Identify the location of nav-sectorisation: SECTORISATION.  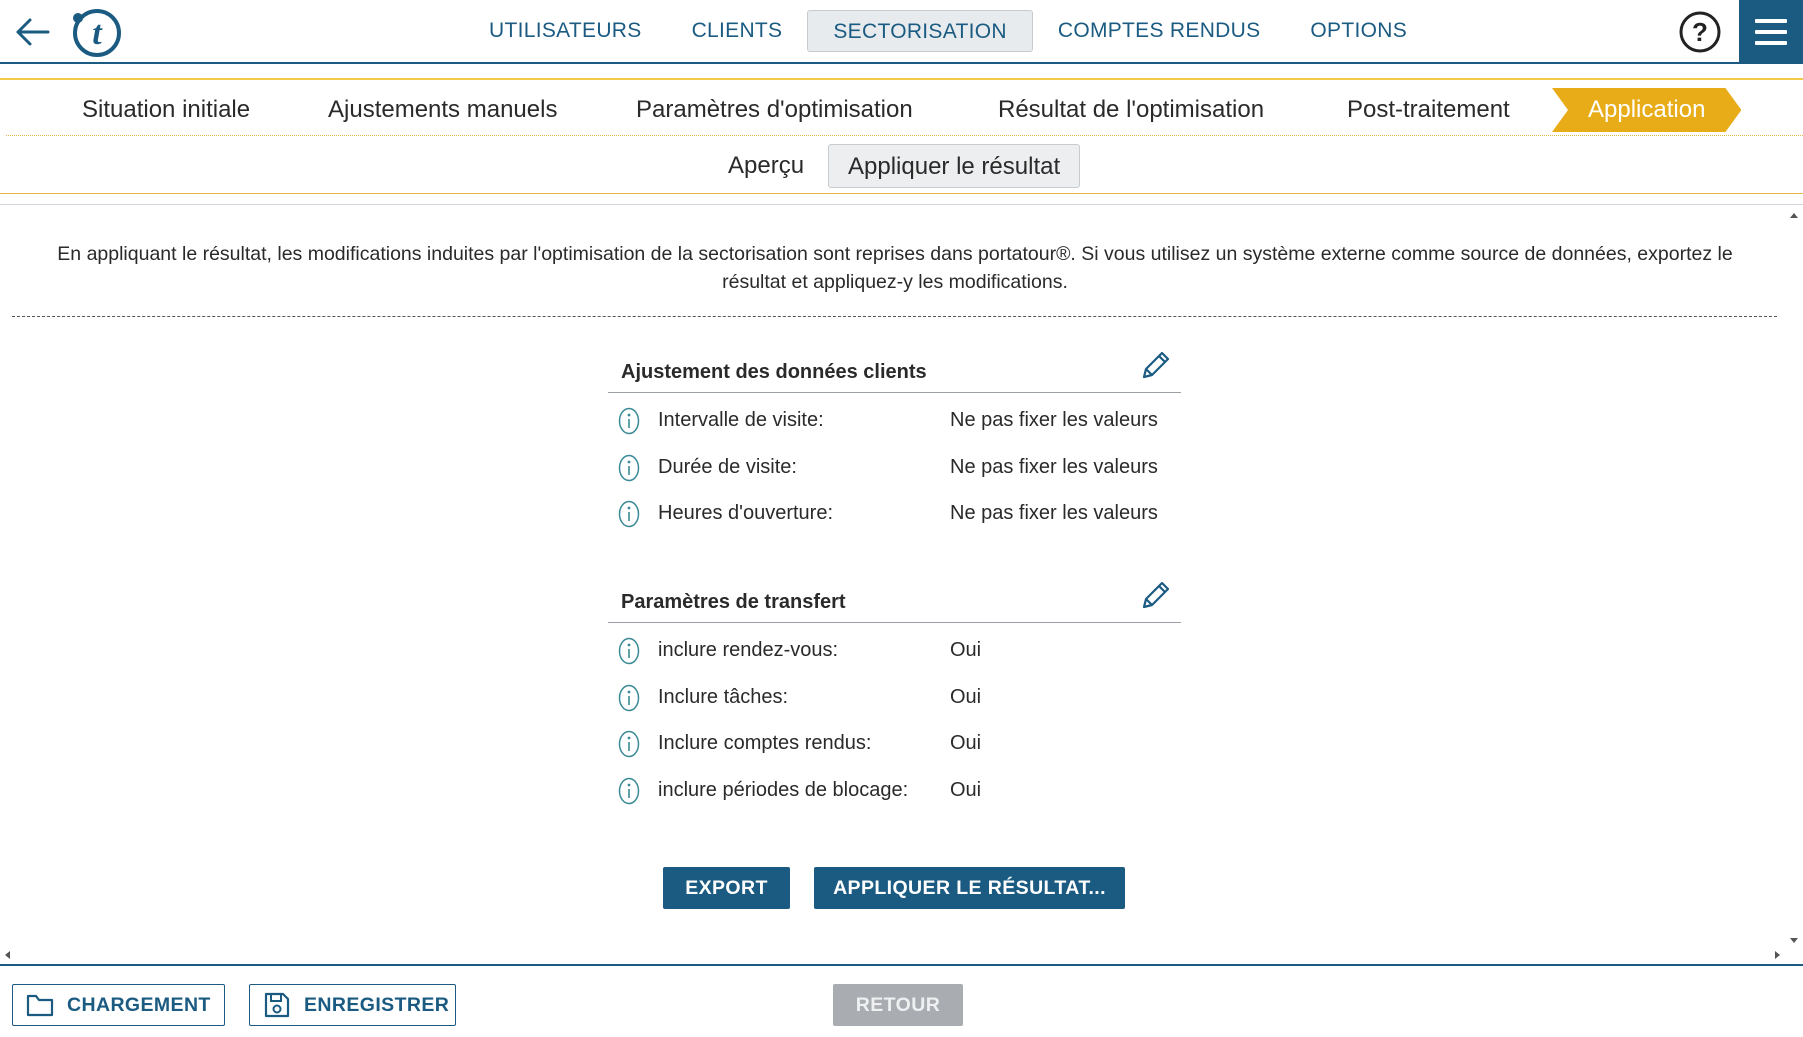
(920, 31).